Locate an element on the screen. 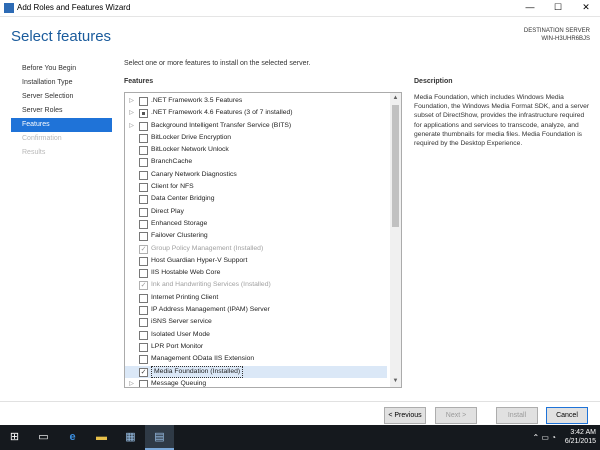 This screenshot has width=600, height=450. feature-row: IP Address Management (IPAM) Server is located at coordinates (256, 310).